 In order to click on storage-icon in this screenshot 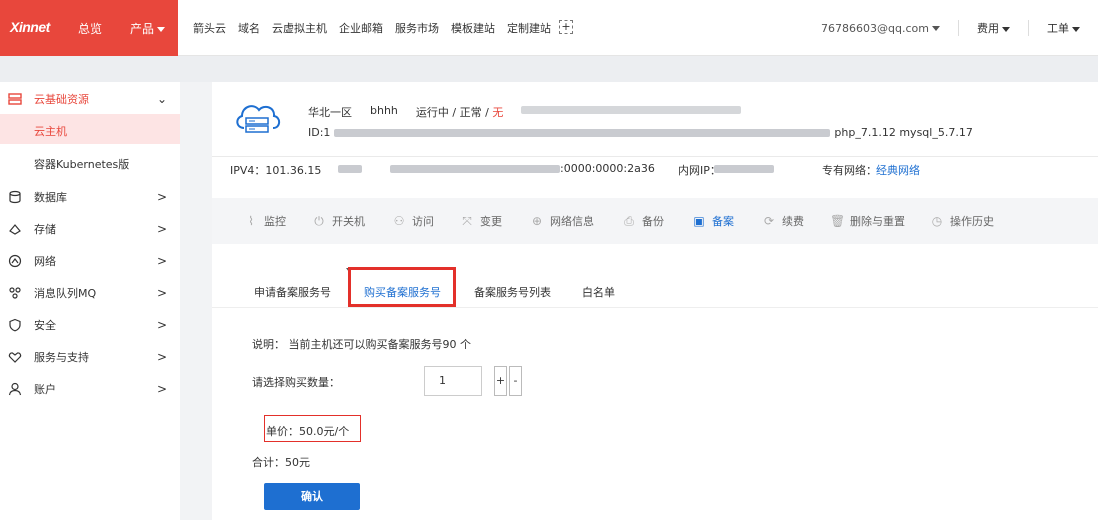, I will do `click(15, 229)`.